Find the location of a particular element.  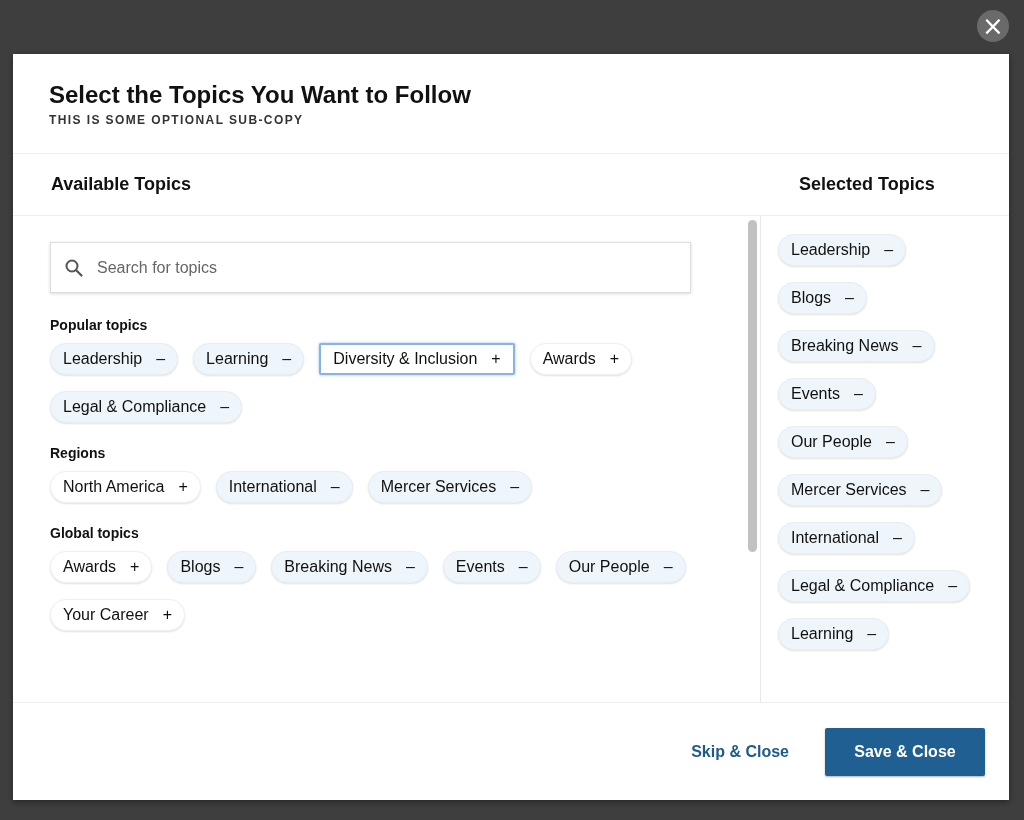

scrollbar is located at coordinates (754, 459).